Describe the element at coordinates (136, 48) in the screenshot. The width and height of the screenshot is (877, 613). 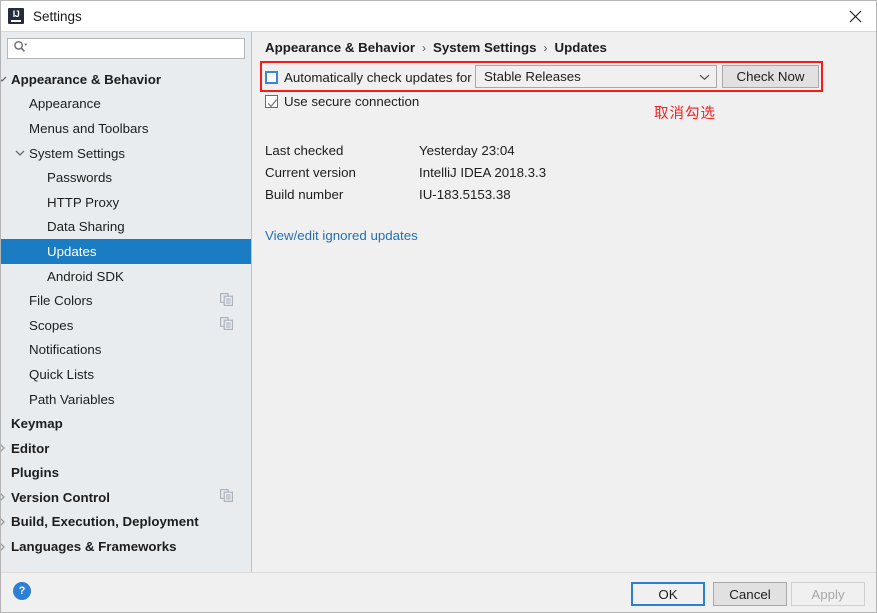
I see `search-input` at that location.